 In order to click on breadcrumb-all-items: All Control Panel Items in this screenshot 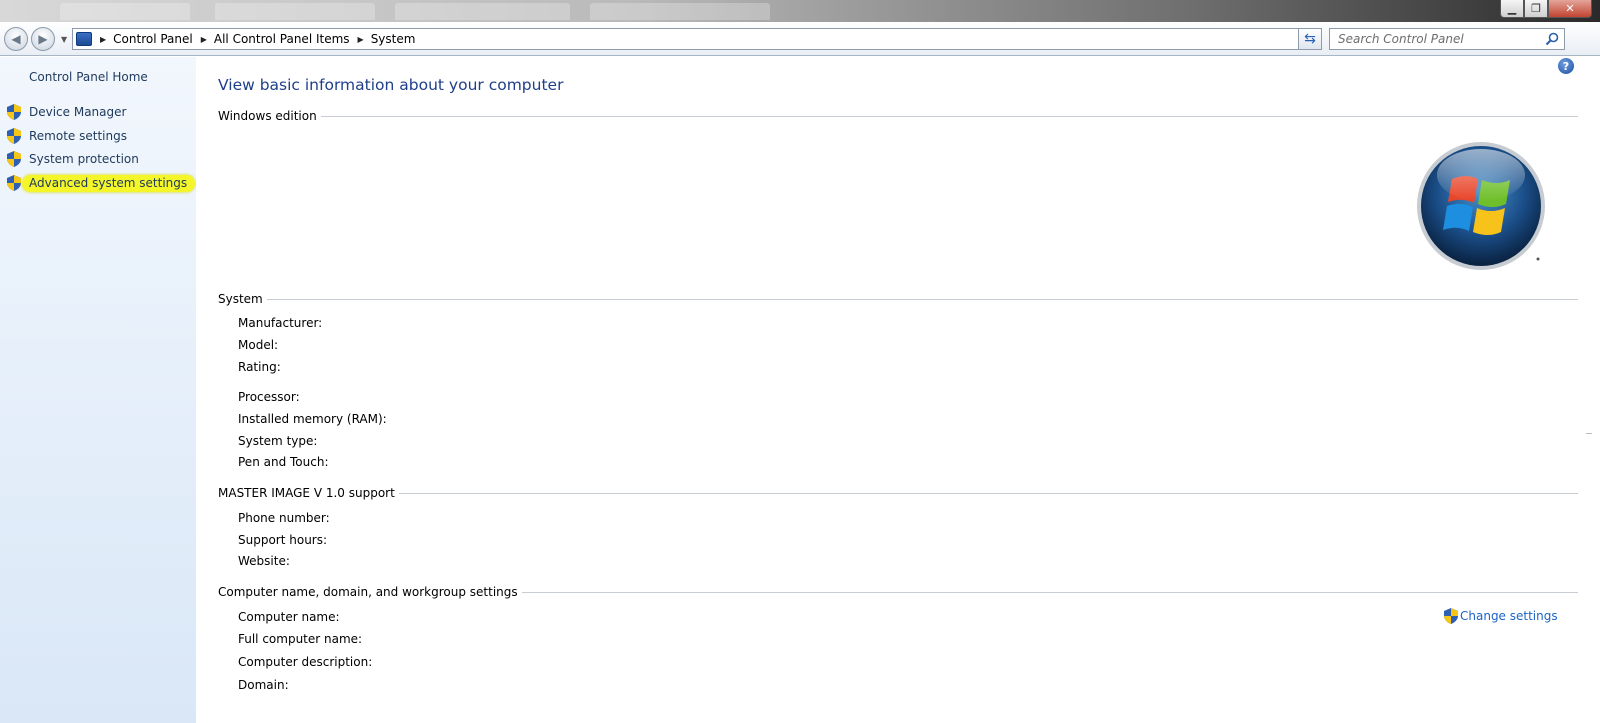, I will do `click(282, 39)`.